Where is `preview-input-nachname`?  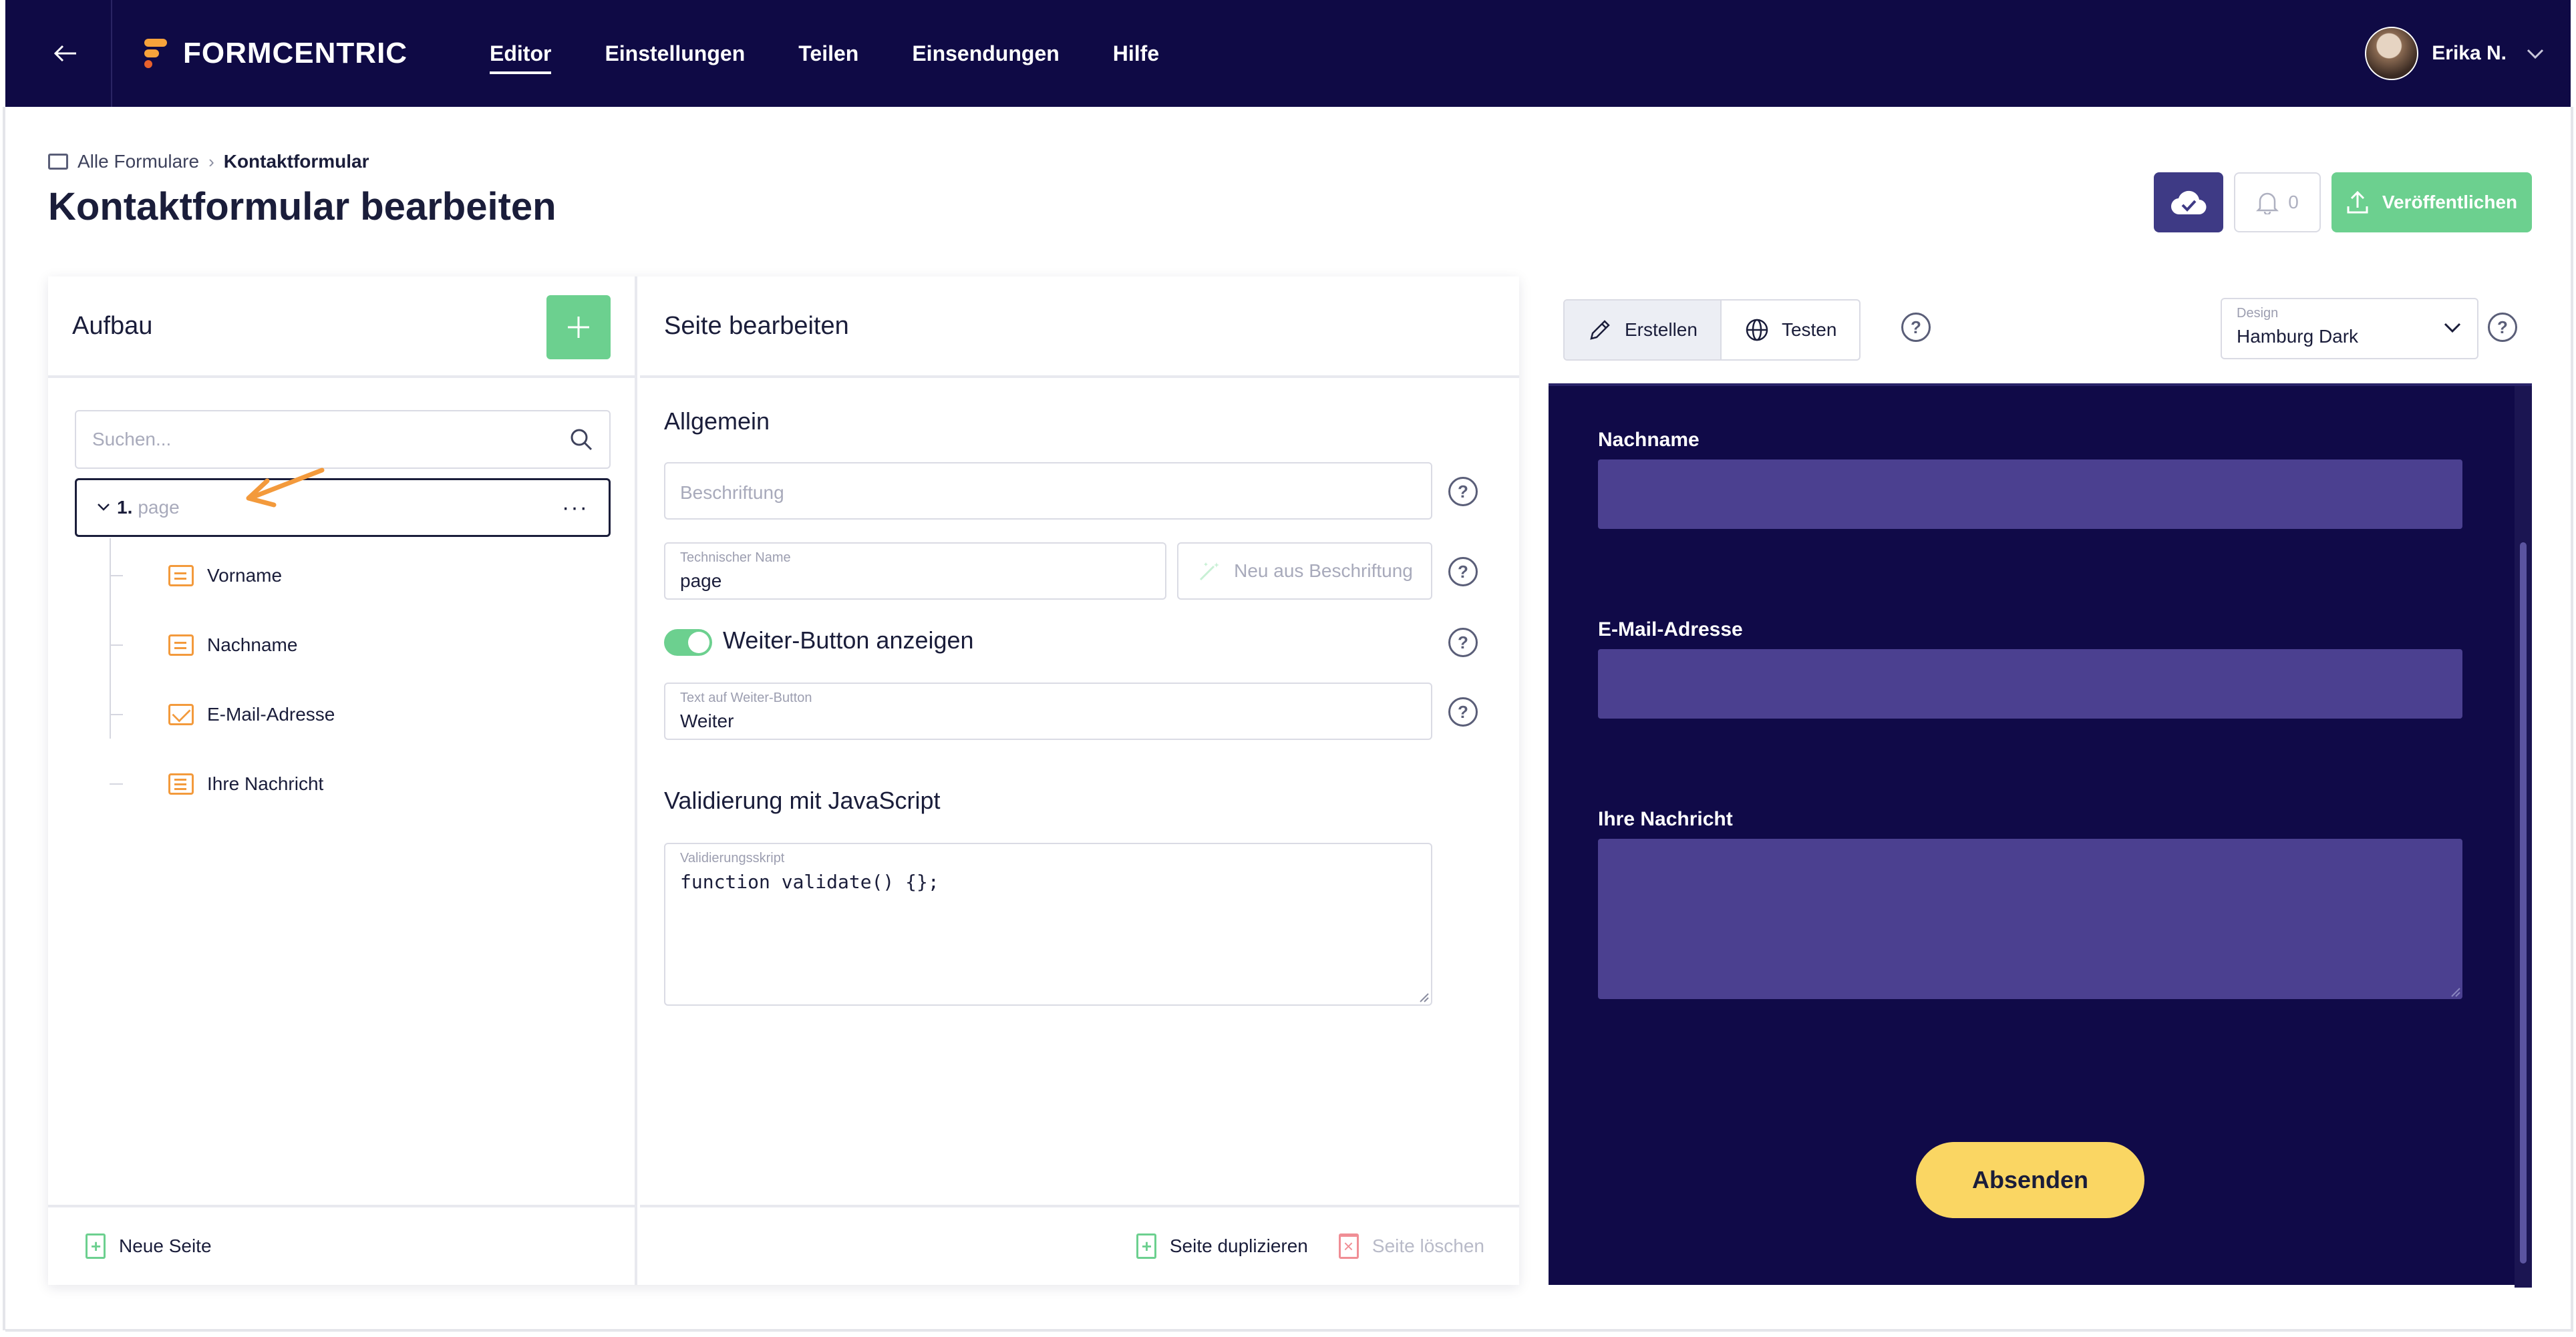
preview-input-nachname is located at coordinates (2030, 494).